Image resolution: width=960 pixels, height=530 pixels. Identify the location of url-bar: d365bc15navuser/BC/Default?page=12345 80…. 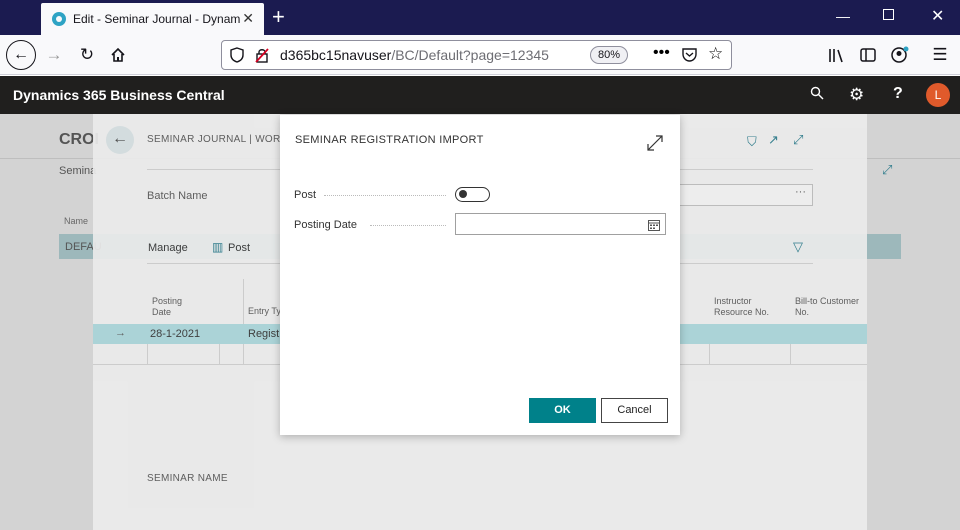
(476, 55).